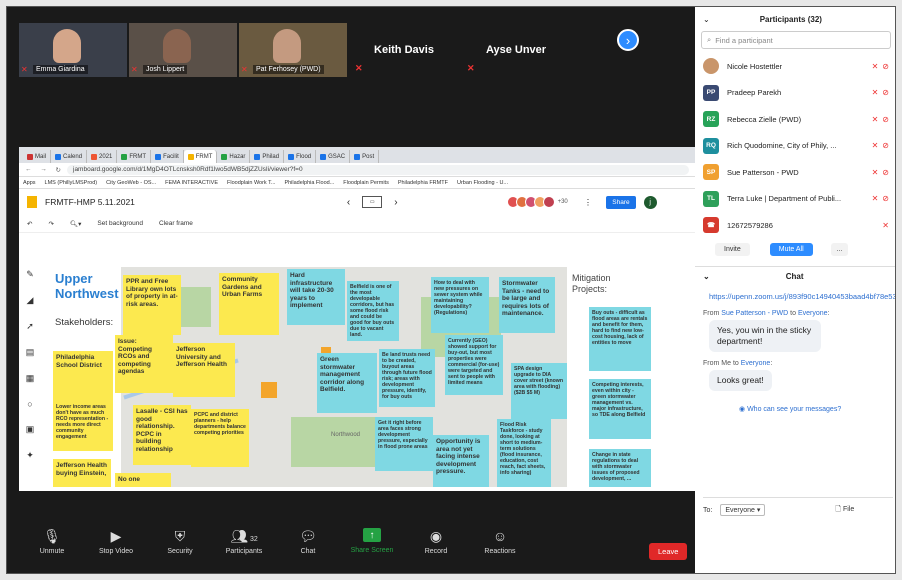 Image resolution: width=902 pixels, height=580 pixels. I want to click on participant-row: PP Pradeep Parekh ✕ ⊘, so click(795, 93).